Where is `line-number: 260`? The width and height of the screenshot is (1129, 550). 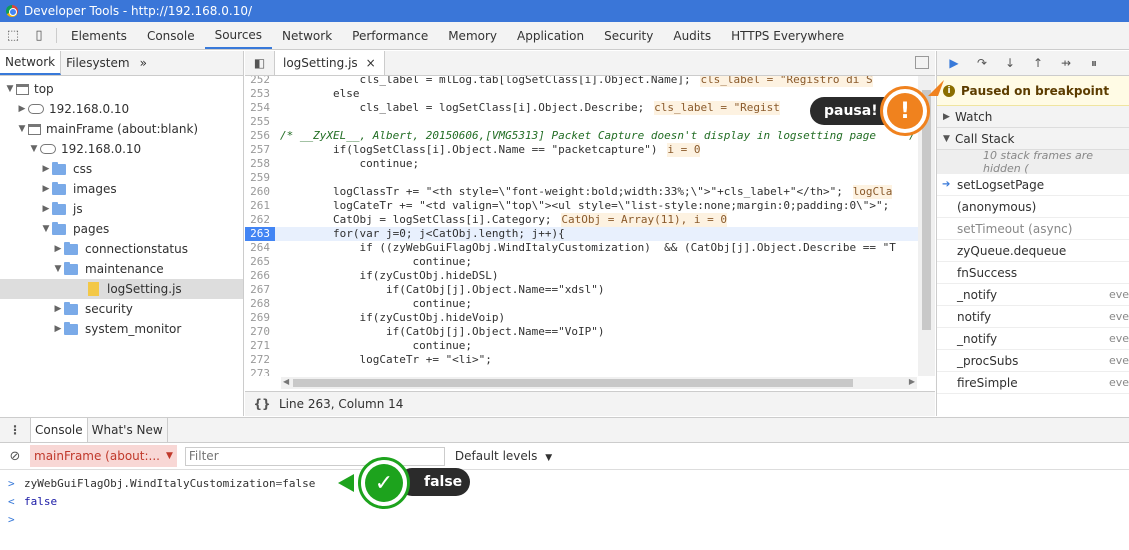
line-number: 260 is located at coordinates (260, 192).